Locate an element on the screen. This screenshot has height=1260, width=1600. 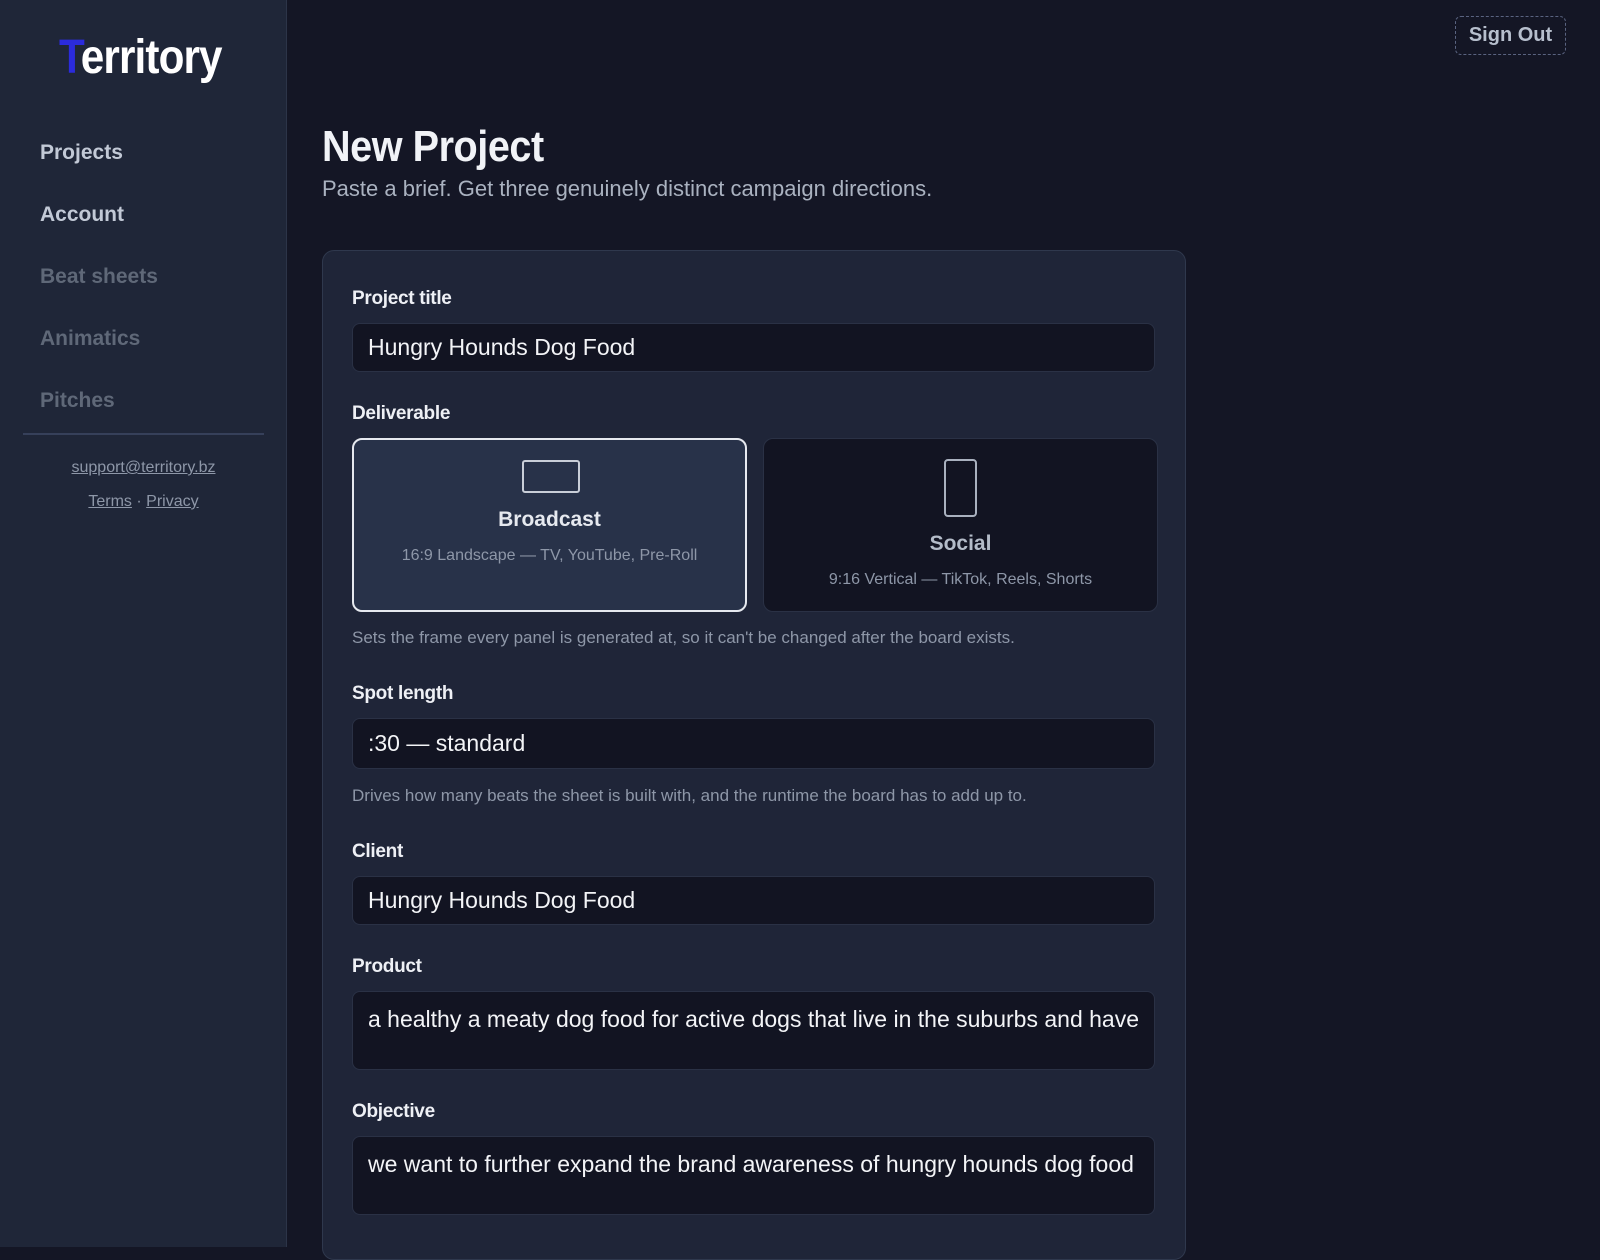
option-title: Social is located at coordinates (960, 543).